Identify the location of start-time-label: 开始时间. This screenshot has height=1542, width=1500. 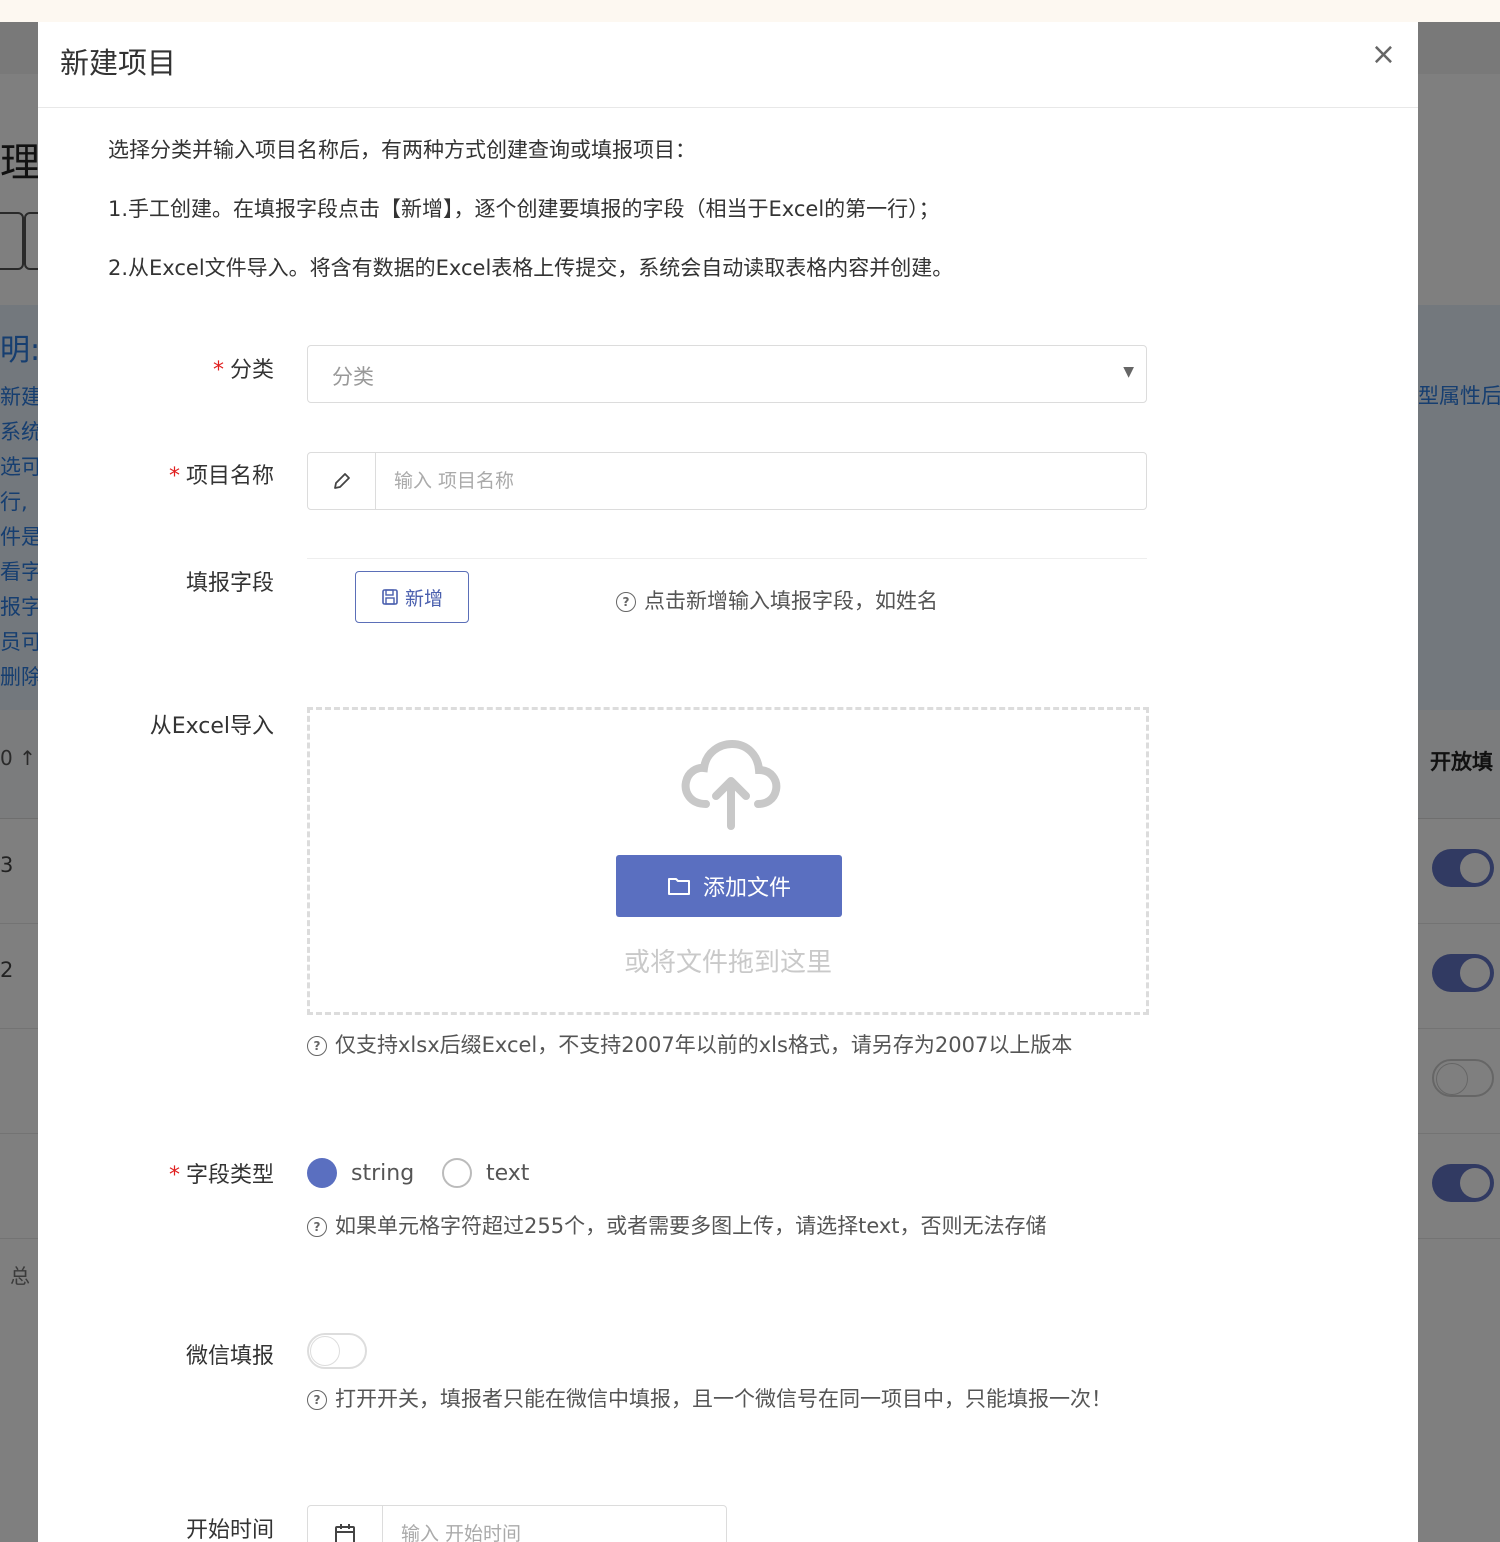
(229, 1530).